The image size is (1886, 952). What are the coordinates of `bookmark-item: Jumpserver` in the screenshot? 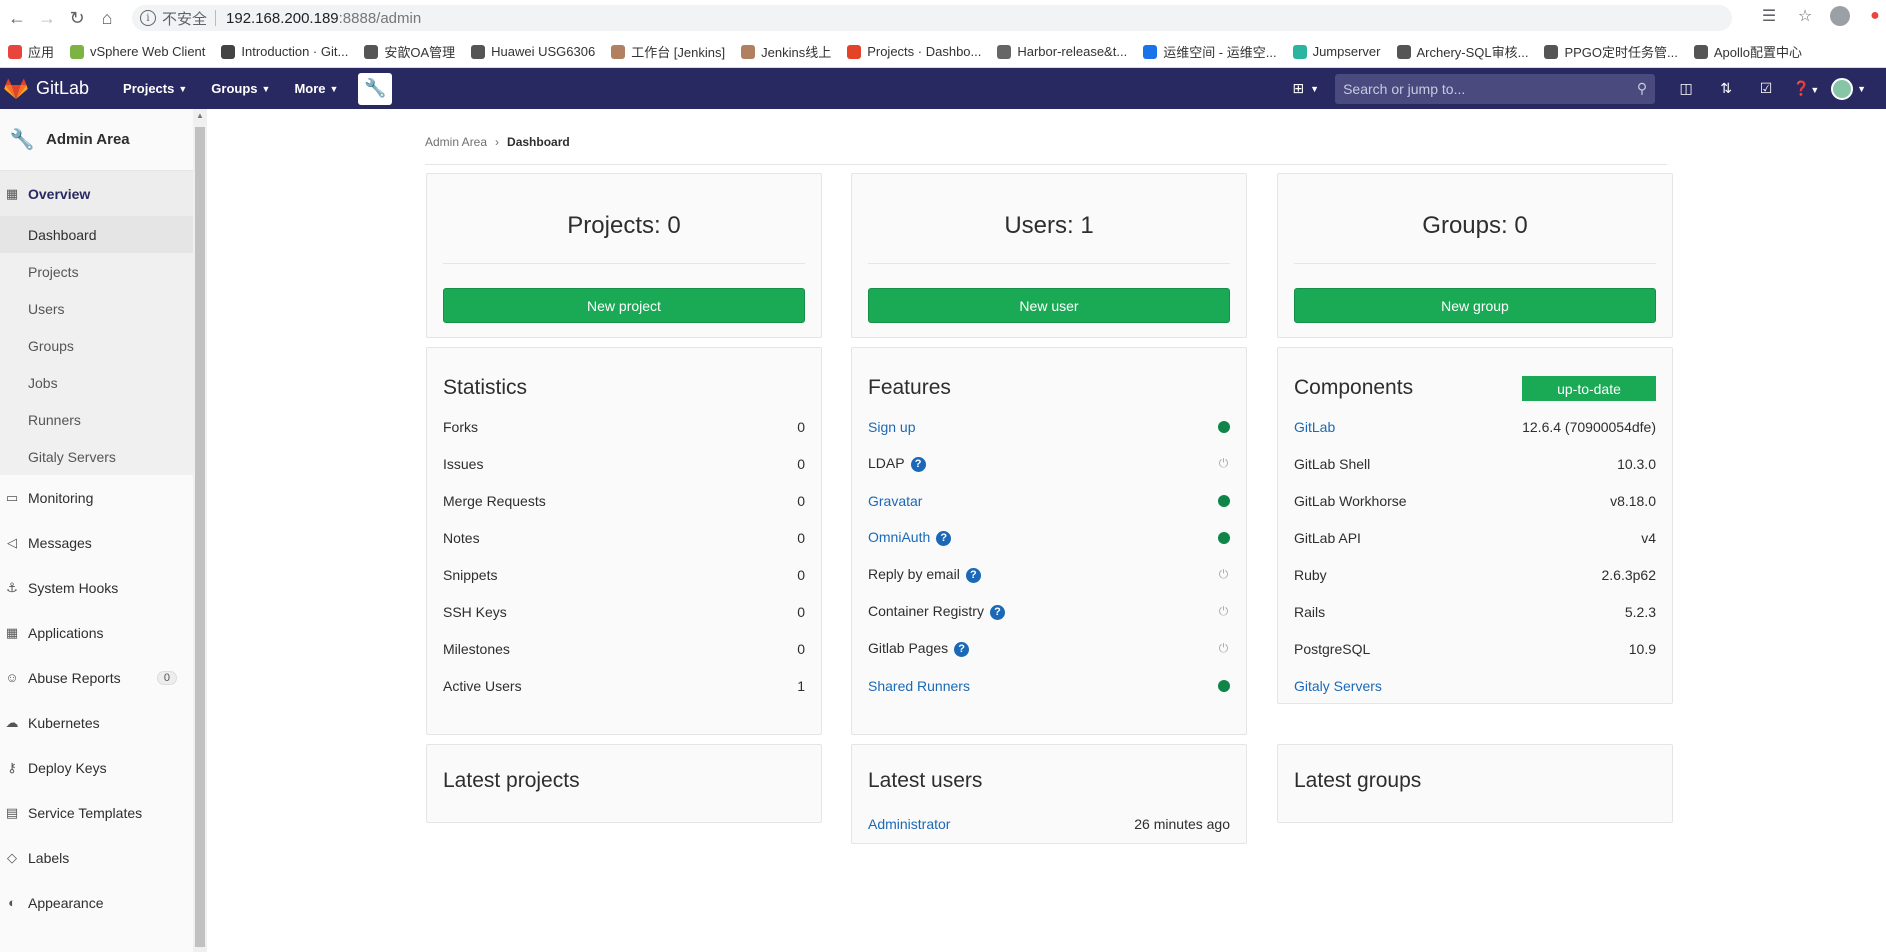 It's located at (1337, 52).